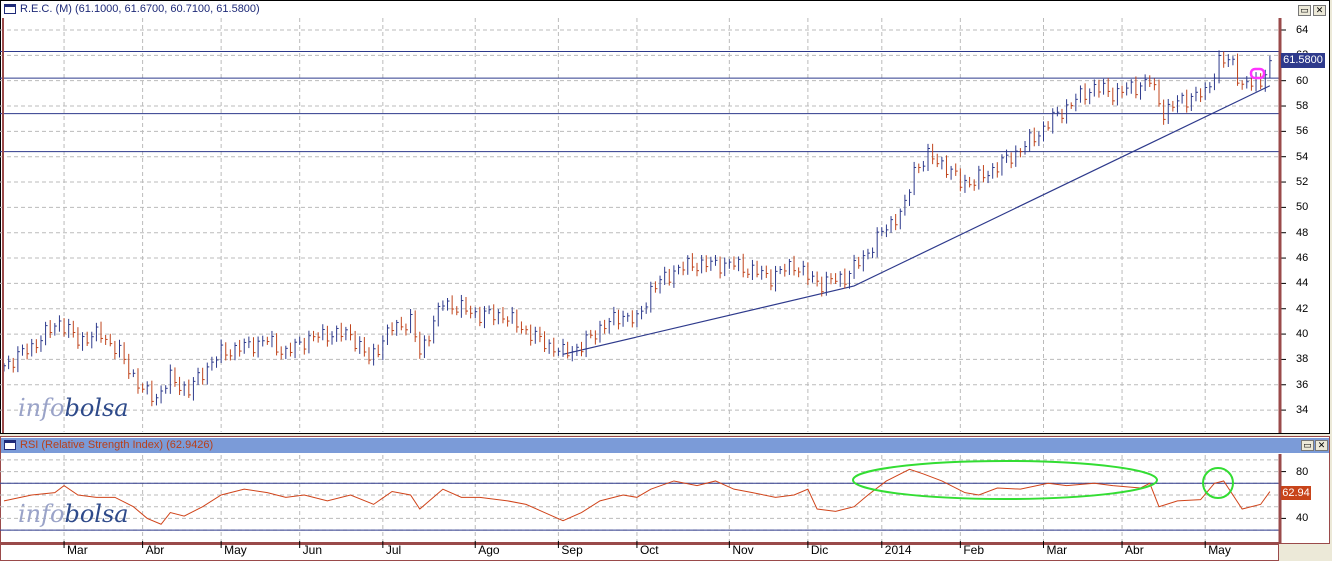  Describe the element at coordinates (1257, 73) in the screenshot. I see `price-marker-annotation` at that location.